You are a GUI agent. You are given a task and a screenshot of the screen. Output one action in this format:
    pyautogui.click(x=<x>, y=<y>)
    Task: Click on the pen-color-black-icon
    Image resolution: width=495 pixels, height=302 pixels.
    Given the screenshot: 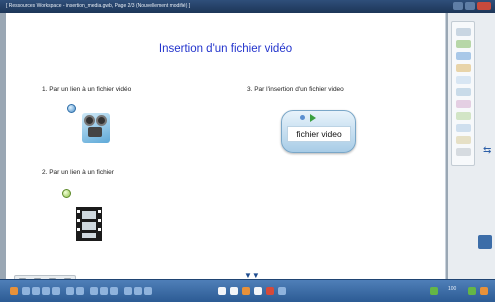 What is the action you would take?
    pyautogui.click(x=222, y=291)
    